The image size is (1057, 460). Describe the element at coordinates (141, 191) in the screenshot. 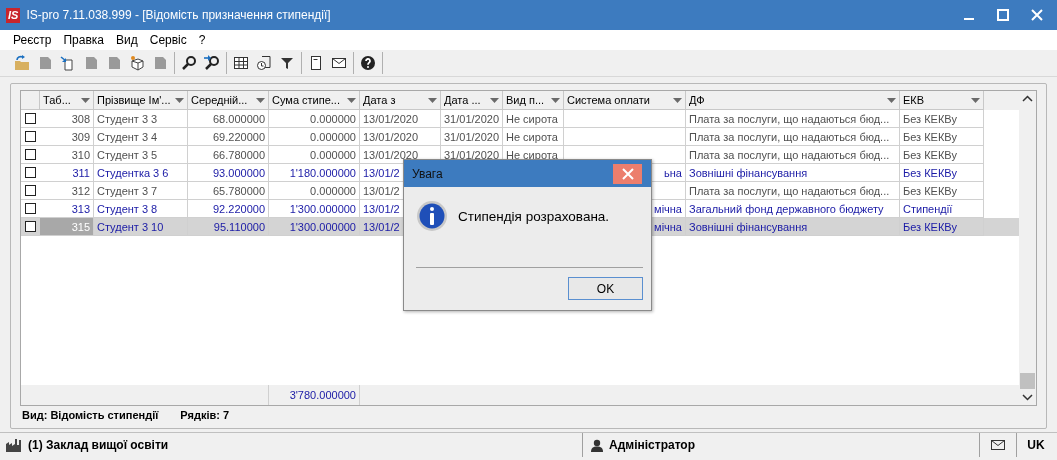

I see `table-cell: Студент 3 7` at that location.